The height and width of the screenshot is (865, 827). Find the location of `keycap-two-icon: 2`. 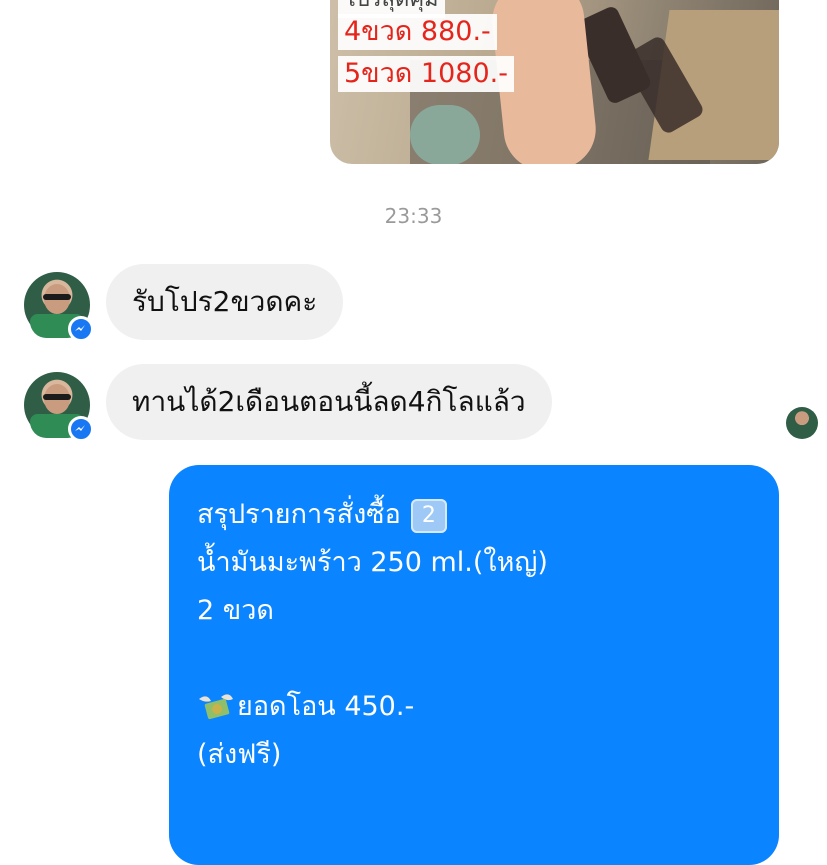

keycap-two-icon: 2 is located at coordinates (428, 515).